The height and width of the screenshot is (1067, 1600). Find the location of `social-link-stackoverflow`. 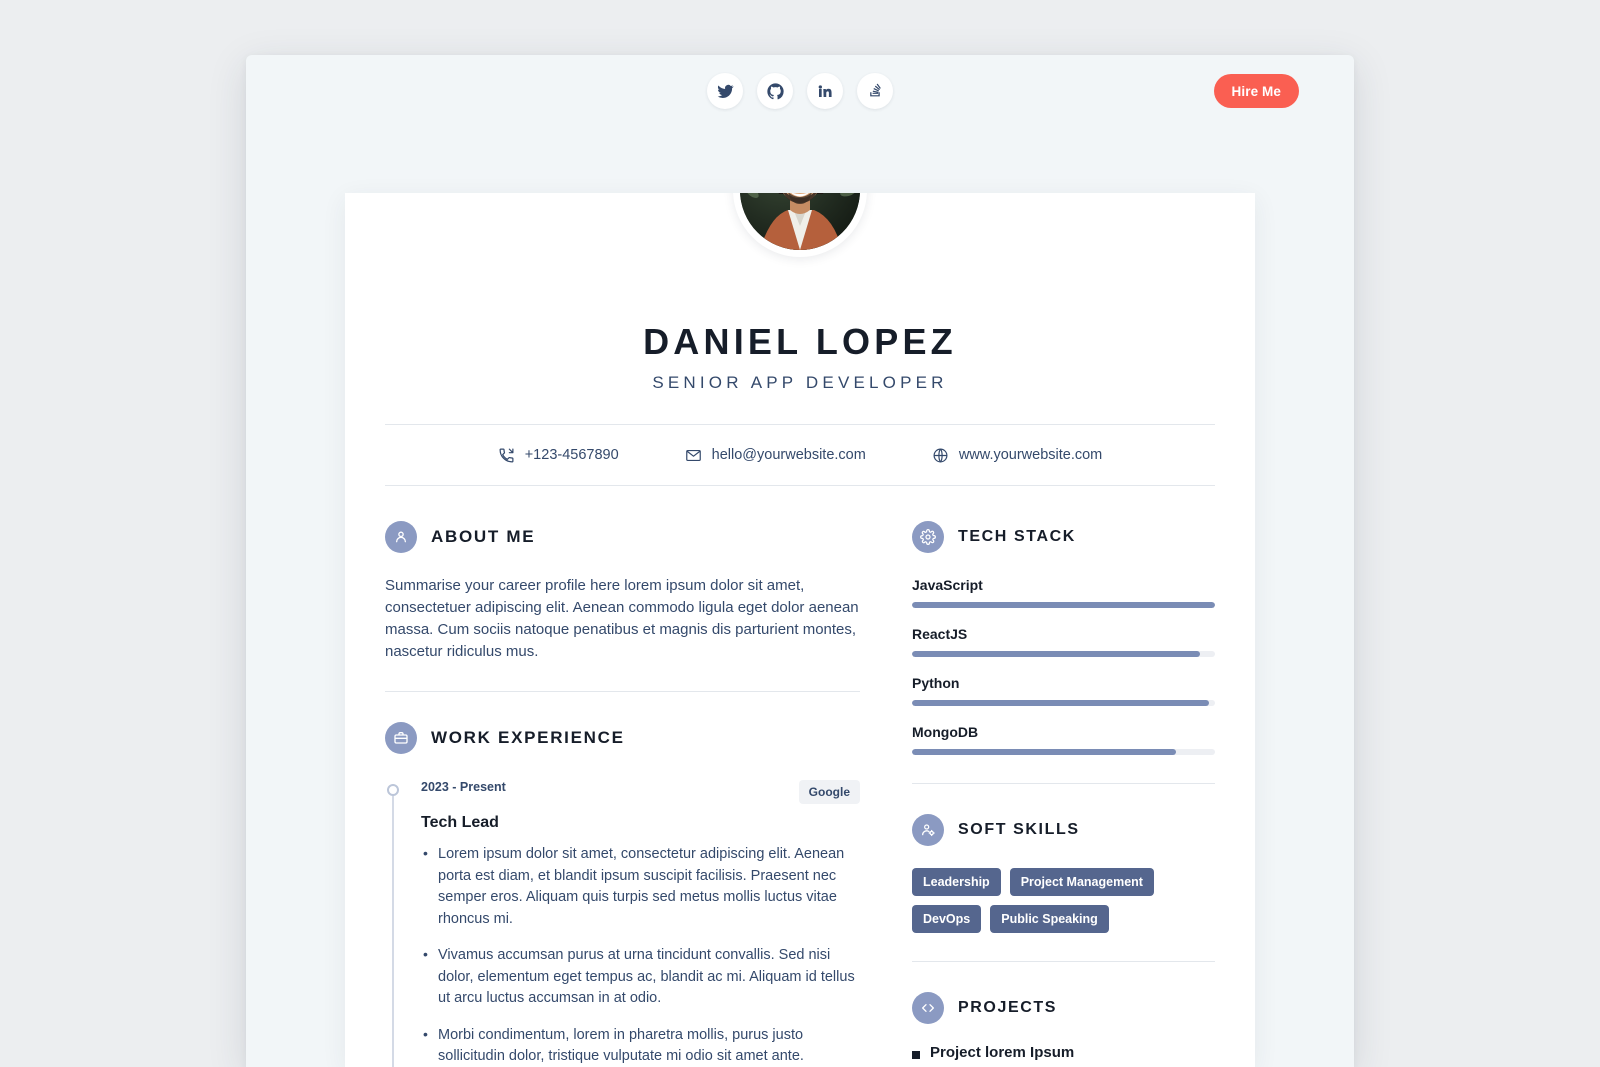

social-link-stackoverflow is located at coordinates (875, 91).